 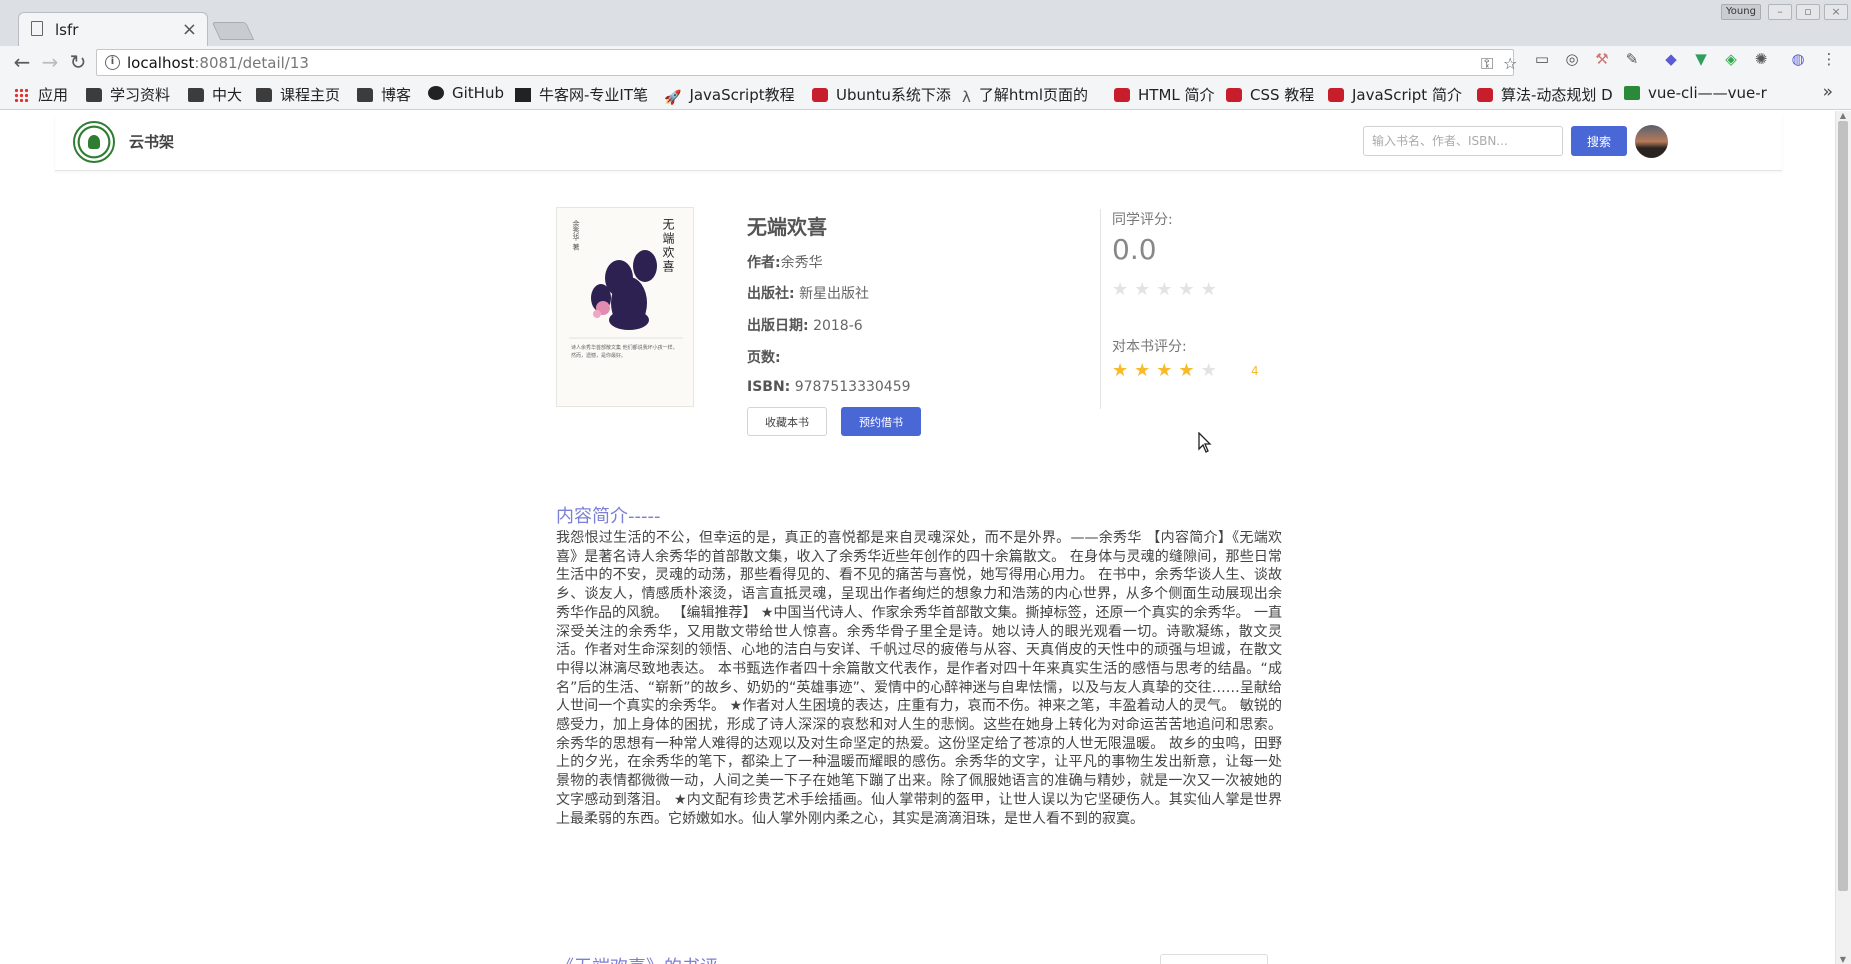 I want to click on my-rating-label: 对本书评分:, so click(x=1149, y=347).